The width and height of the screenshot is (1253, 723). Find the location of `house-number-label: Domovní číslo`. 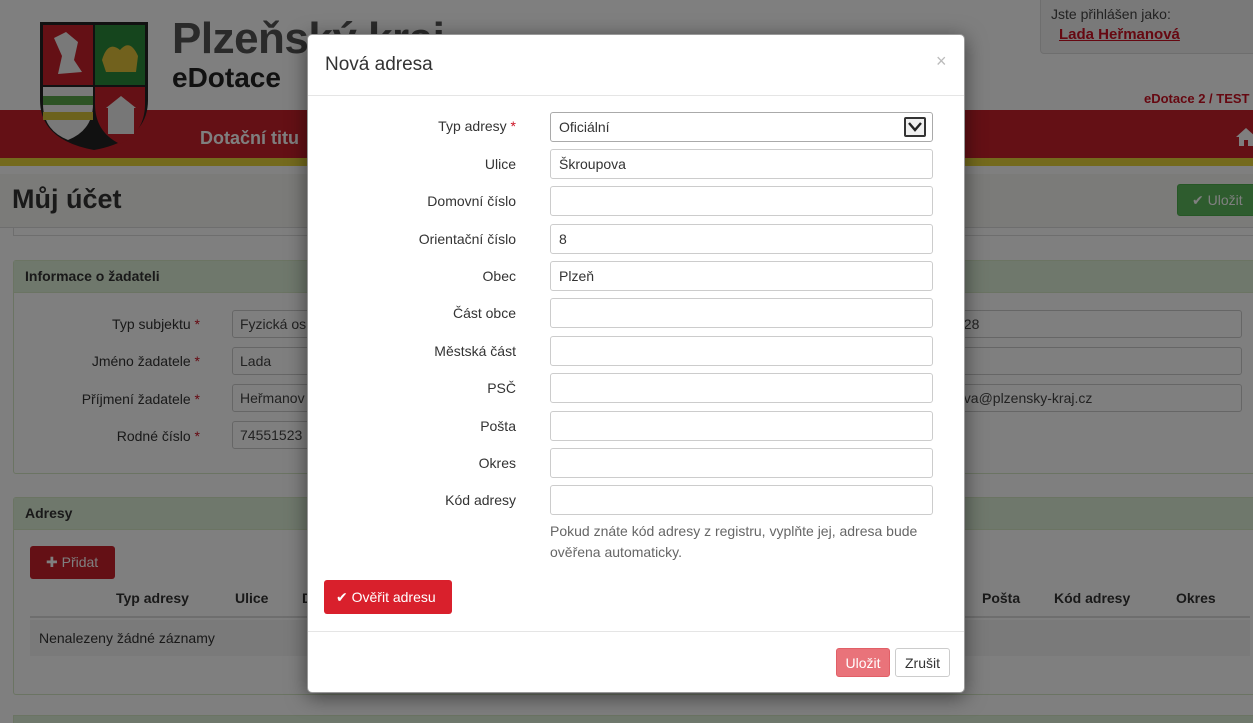

house-number-label: Domovní číslo is located at coordinates (471, 201).